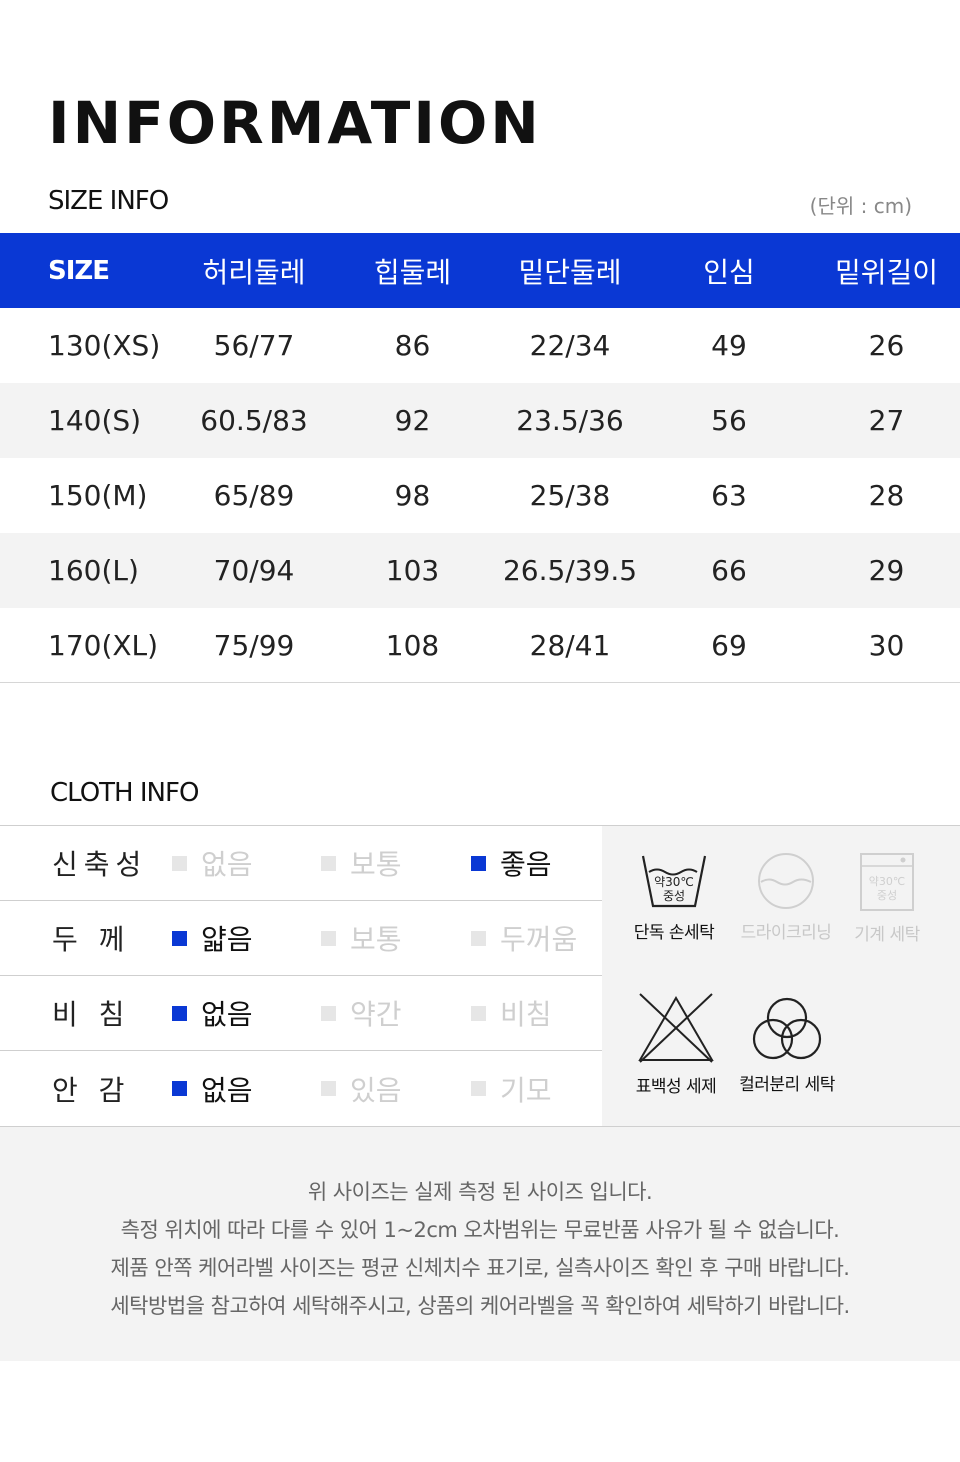 The image size is (960, 1462). What do you see at coordinates (104, 345) in the screenshot?
I see `size-cell: 130(XS)` at bounding box center [104, 345].